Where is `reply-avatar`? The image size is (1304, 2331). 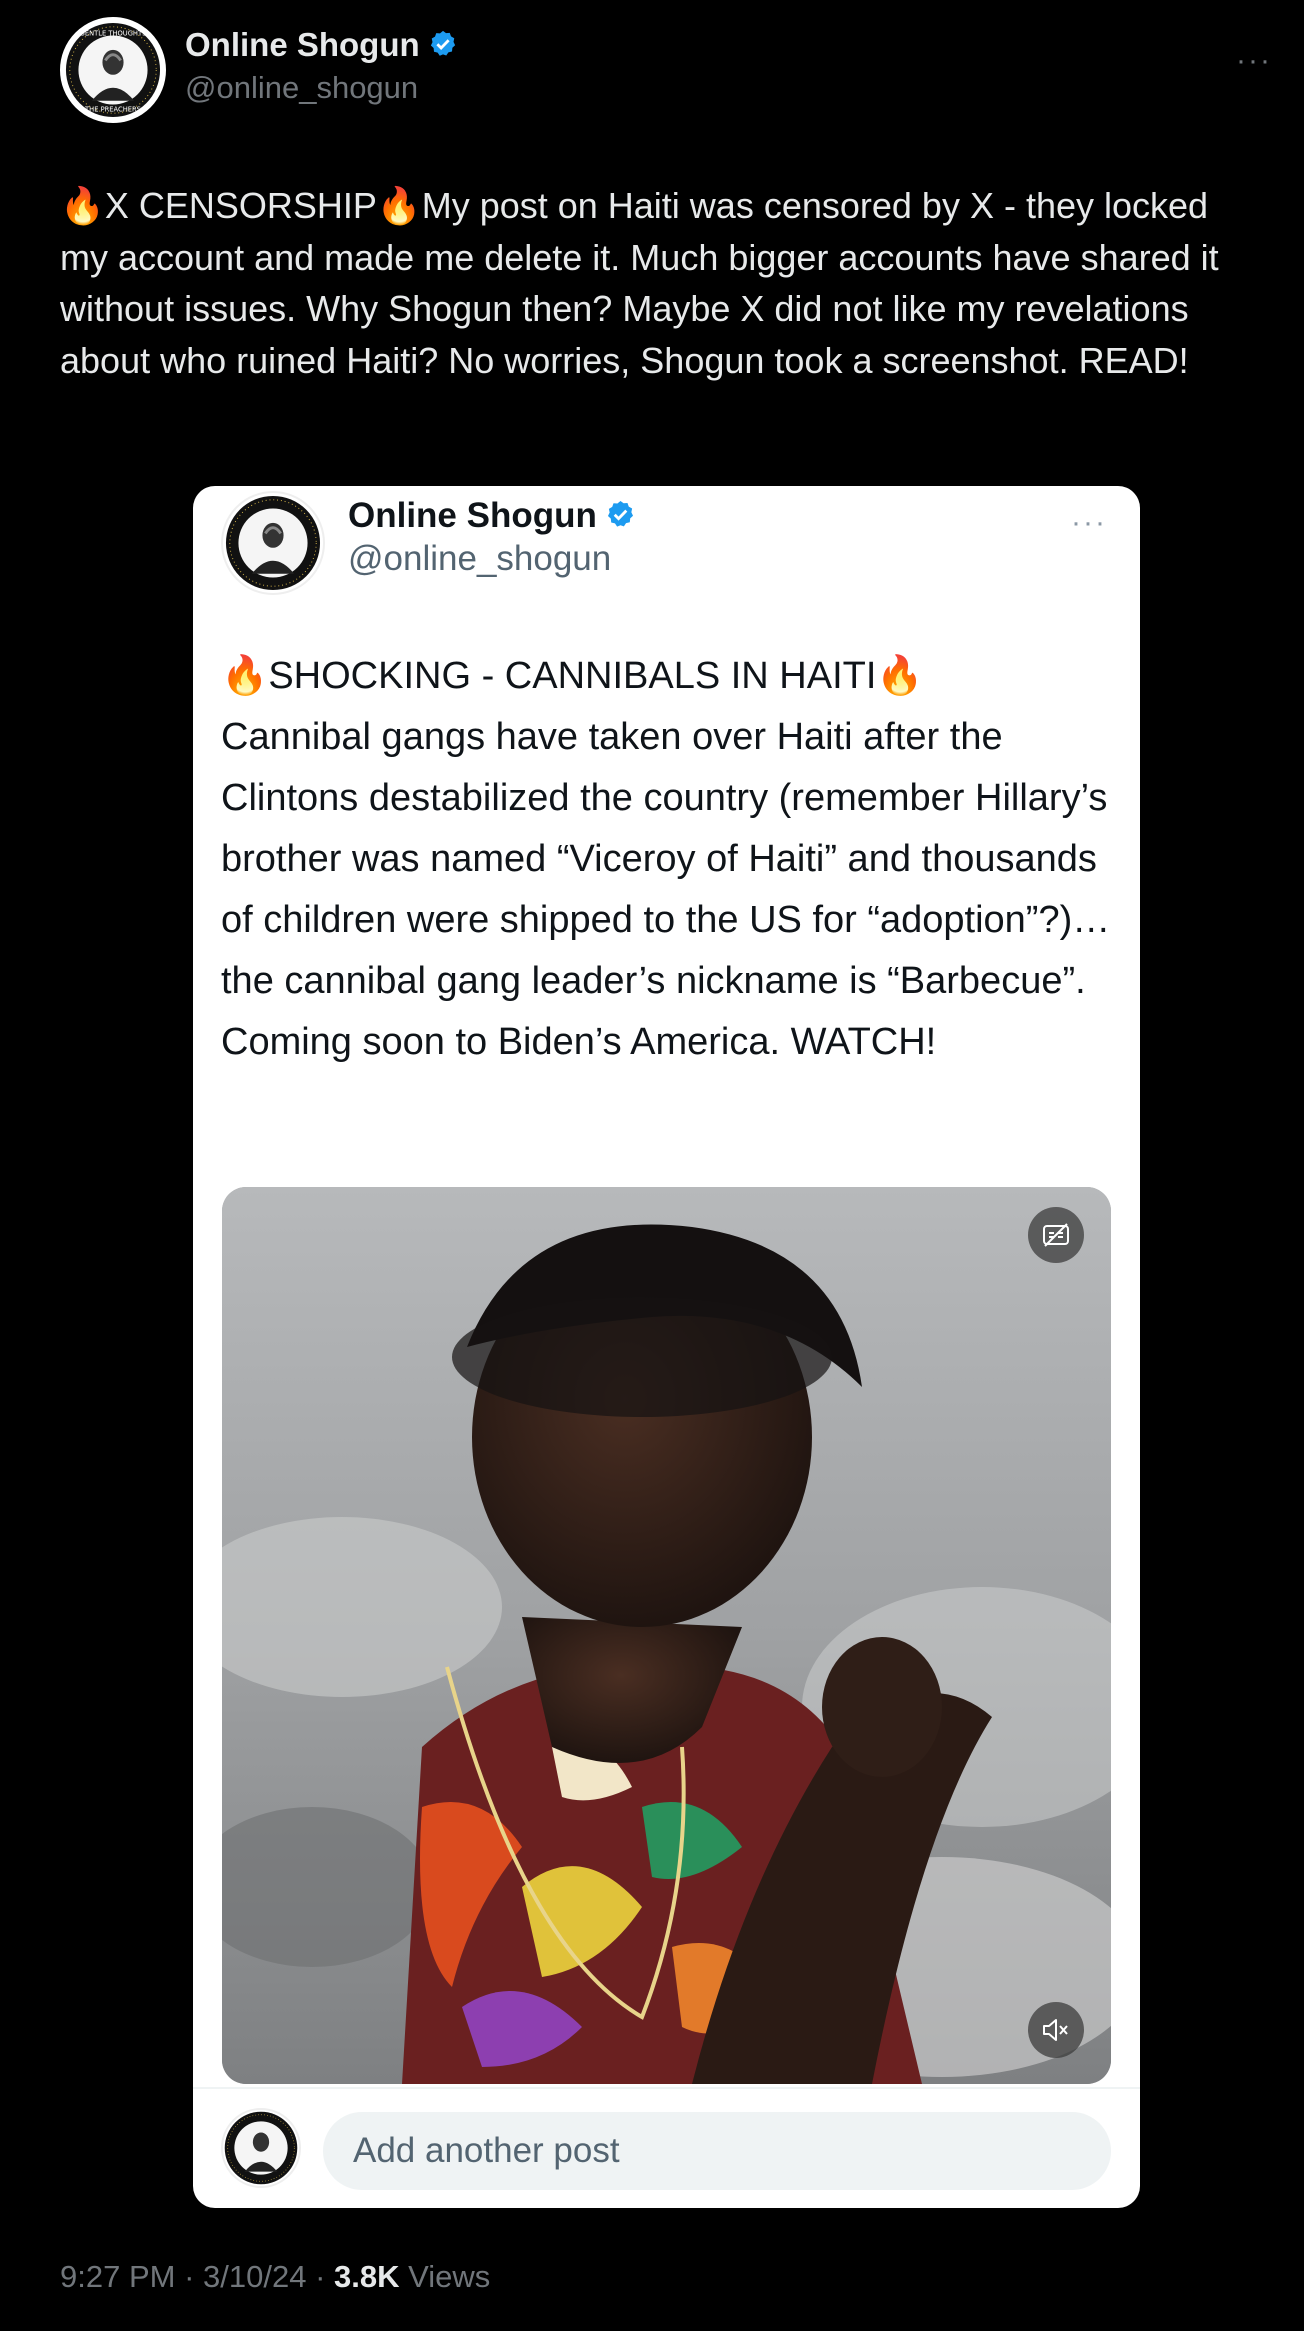
reply-avatar is located at coordinates (261, 2148).